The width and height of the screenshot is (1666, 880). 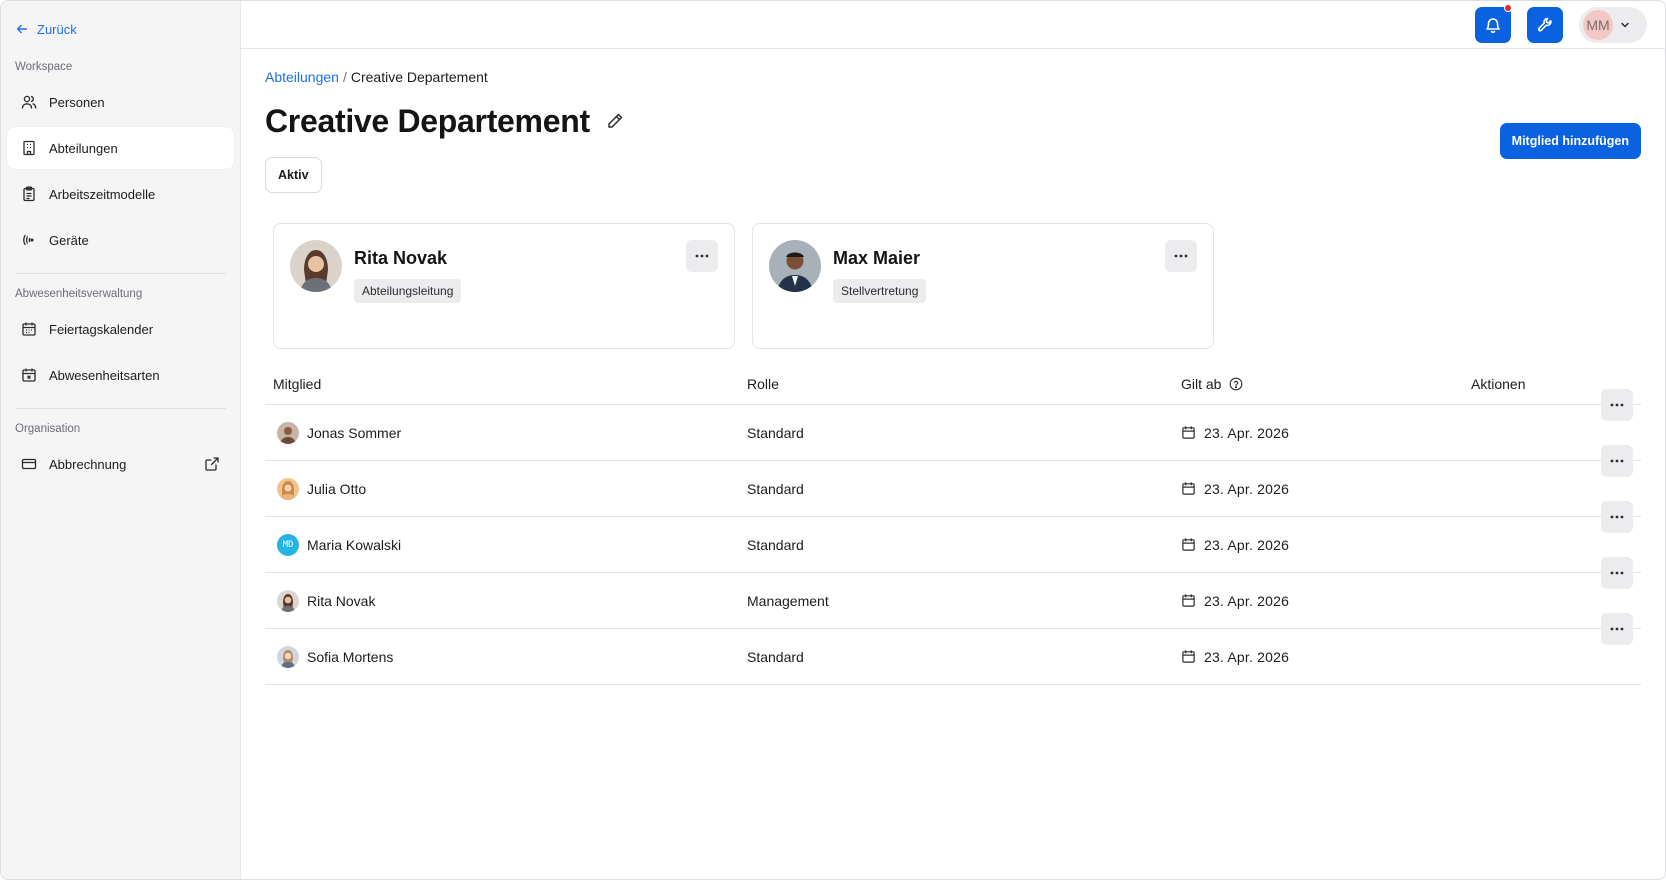 I want to click on add-member-button: Mitglied hinzufügen, so click(x=1570, y=141).